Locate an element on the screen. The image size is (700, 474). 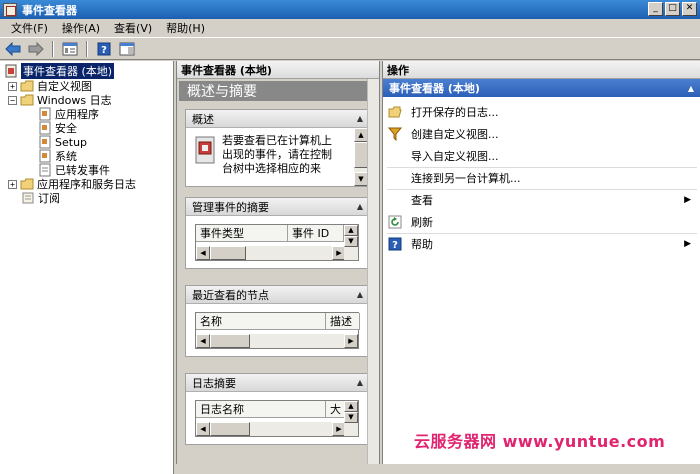
tree-label: Setup is located at coordinates (71, 142).